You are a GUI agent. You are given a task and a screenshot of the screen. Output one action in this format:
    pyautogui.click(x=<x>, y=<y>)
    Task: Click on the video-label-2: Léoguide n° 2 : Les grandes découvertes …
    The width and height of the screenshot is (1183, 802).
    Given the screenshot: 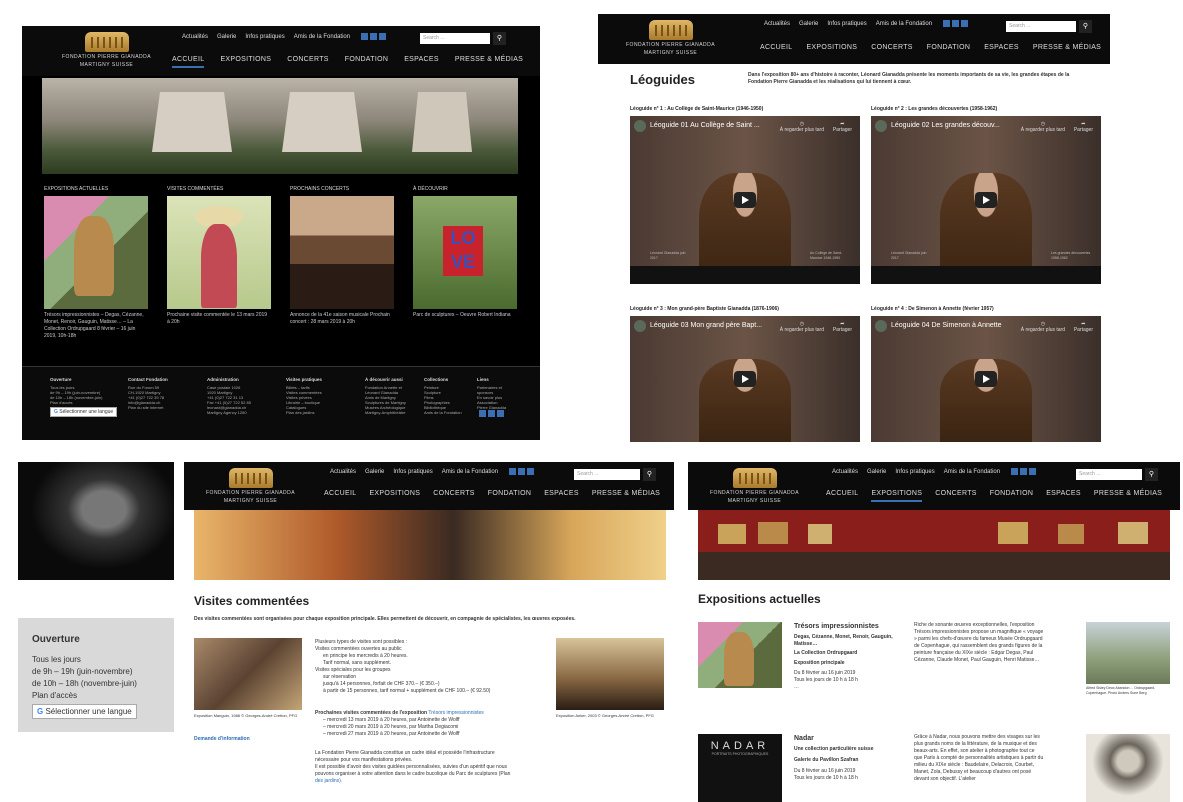 What is the action you would take?
    pyautogui.click(x=934, y=109)
    